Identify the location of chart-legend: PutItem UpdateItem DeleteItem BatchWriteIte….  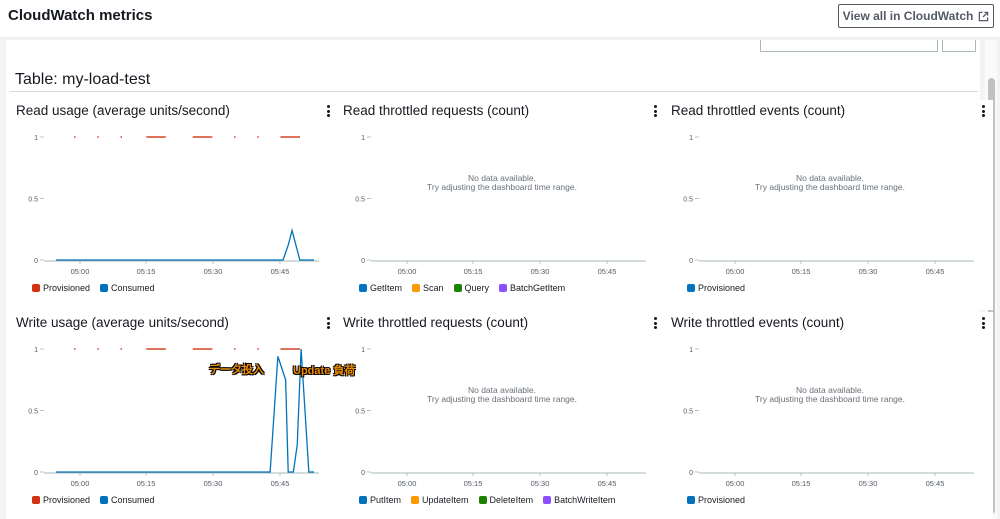
(487, 500).